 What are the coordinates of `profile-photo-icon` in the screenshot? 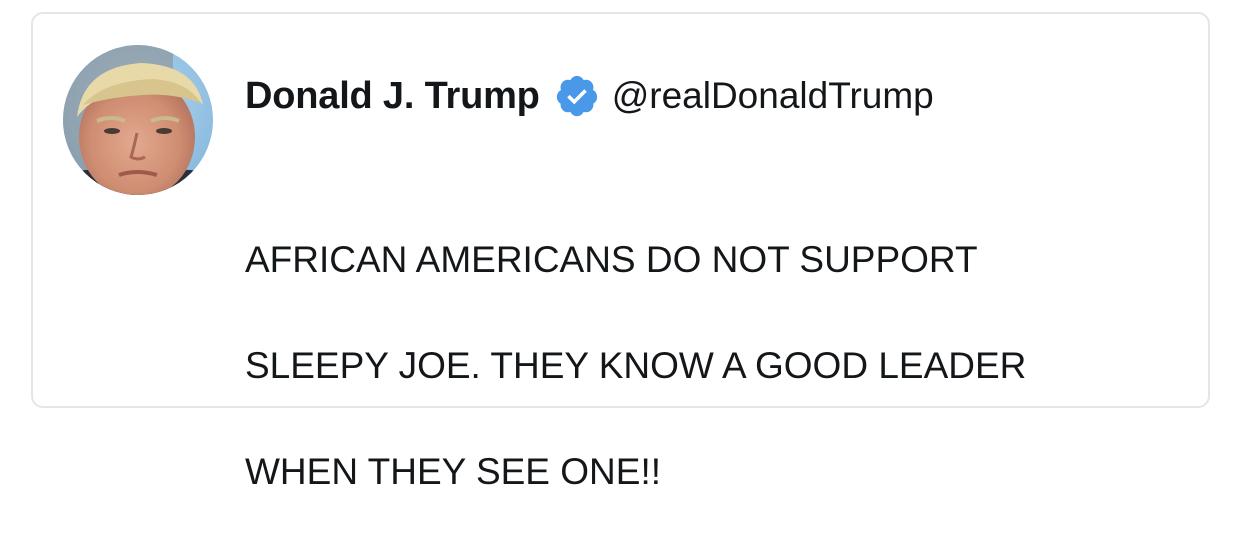 It's located at (138, 120).